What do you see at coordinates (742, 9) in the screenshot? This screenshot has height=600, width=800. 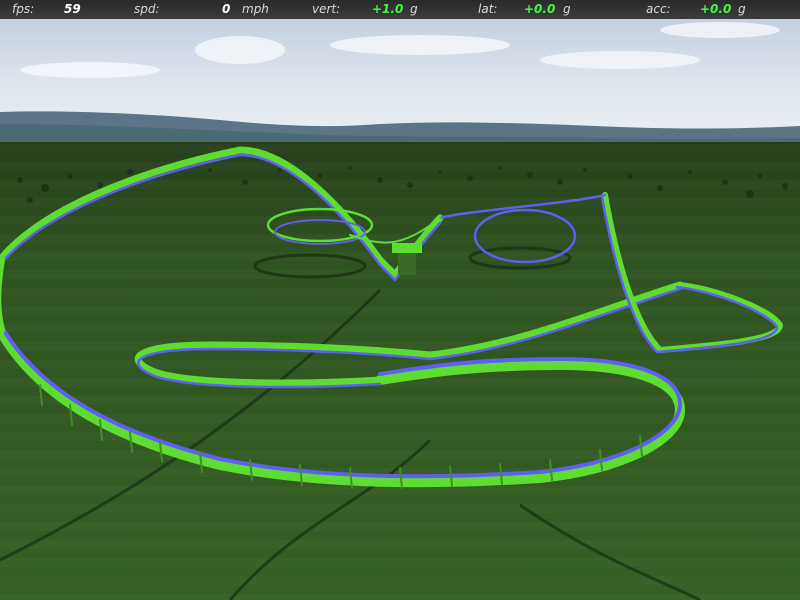 I see `acceleration-g-unit: g` at bounding box center [742, 9].